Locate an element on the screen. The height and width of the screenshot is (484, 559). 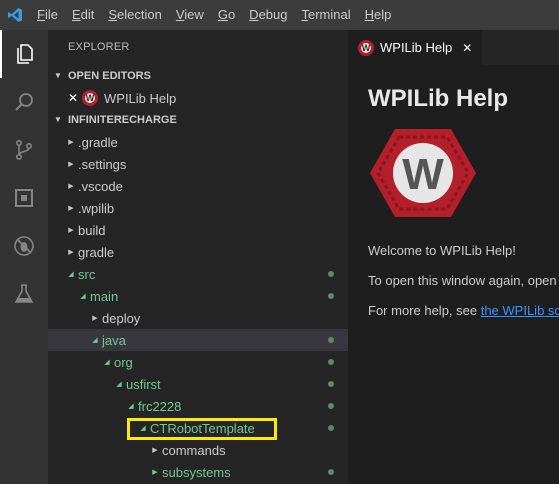
menu-item: Edit is located at coordinates (83, 15).